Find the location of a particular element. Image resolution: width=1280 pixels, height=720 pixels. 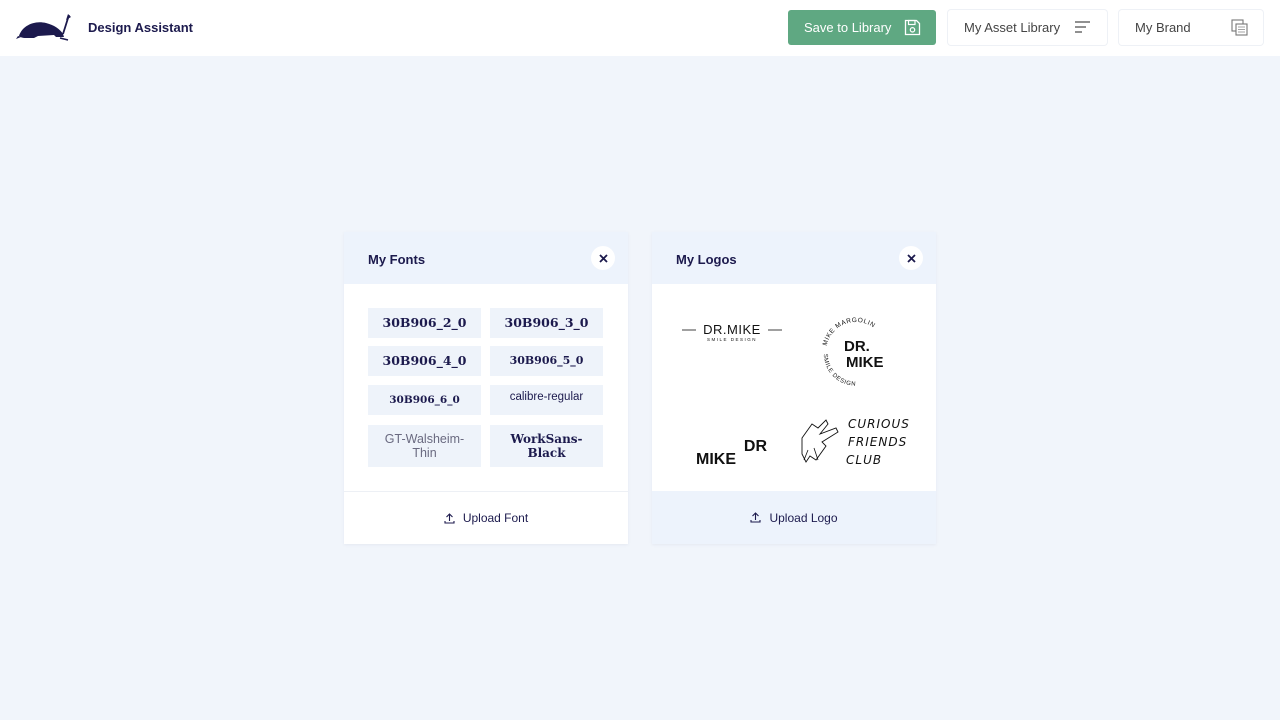

save-to-library-button: Save to Library is located at coordinates (862, 27).